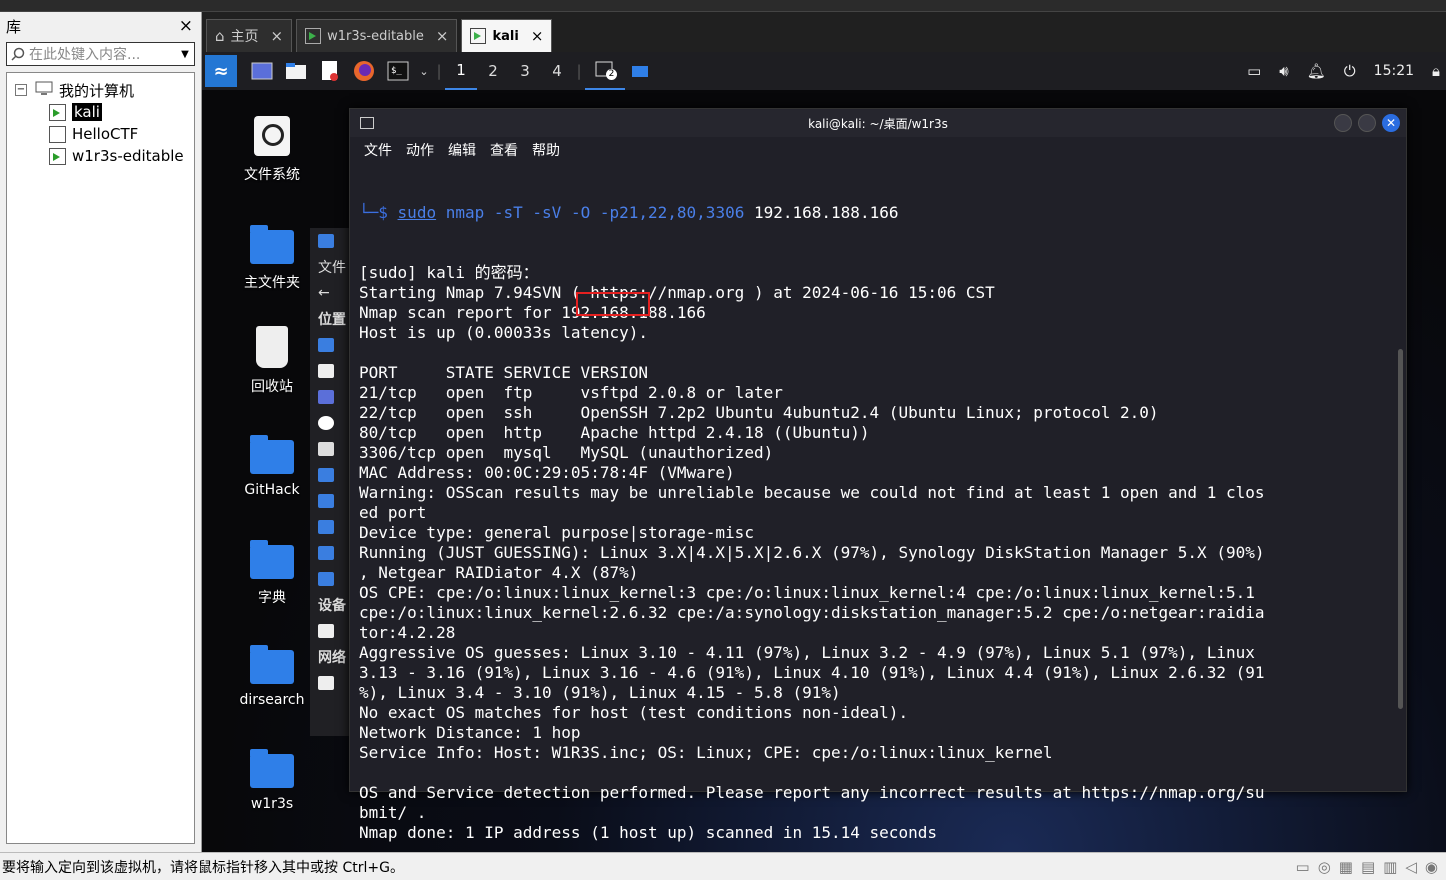  I want to click on maximize-button, so click(1367, 123).